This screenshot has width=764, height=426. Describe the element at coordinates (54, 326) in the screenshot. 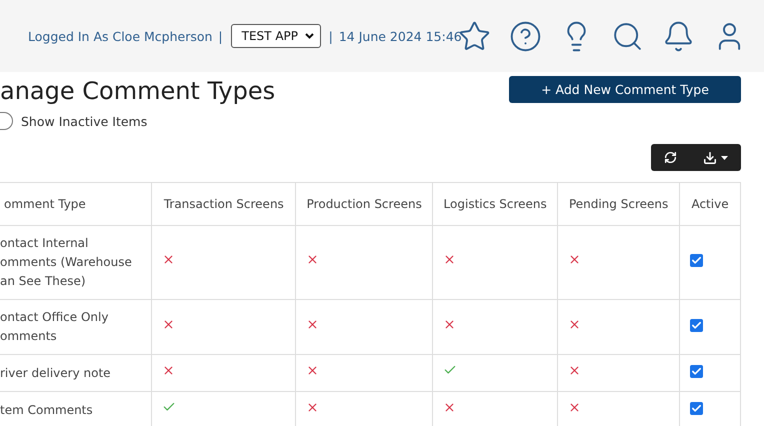

I see `comment-type-name: ontact Office Only omments` at that location.